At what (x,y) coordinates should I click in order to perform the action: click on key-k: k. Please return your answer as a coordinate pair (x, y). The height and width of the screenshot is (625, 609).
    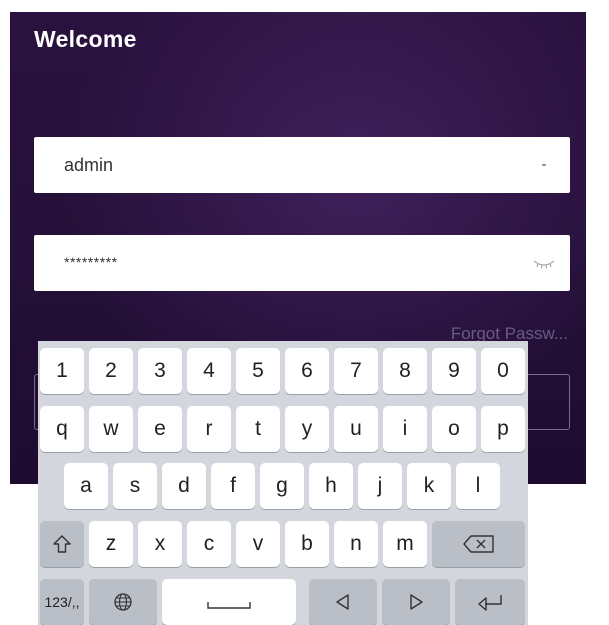
    Looking at the image, I should click on (429, 486).